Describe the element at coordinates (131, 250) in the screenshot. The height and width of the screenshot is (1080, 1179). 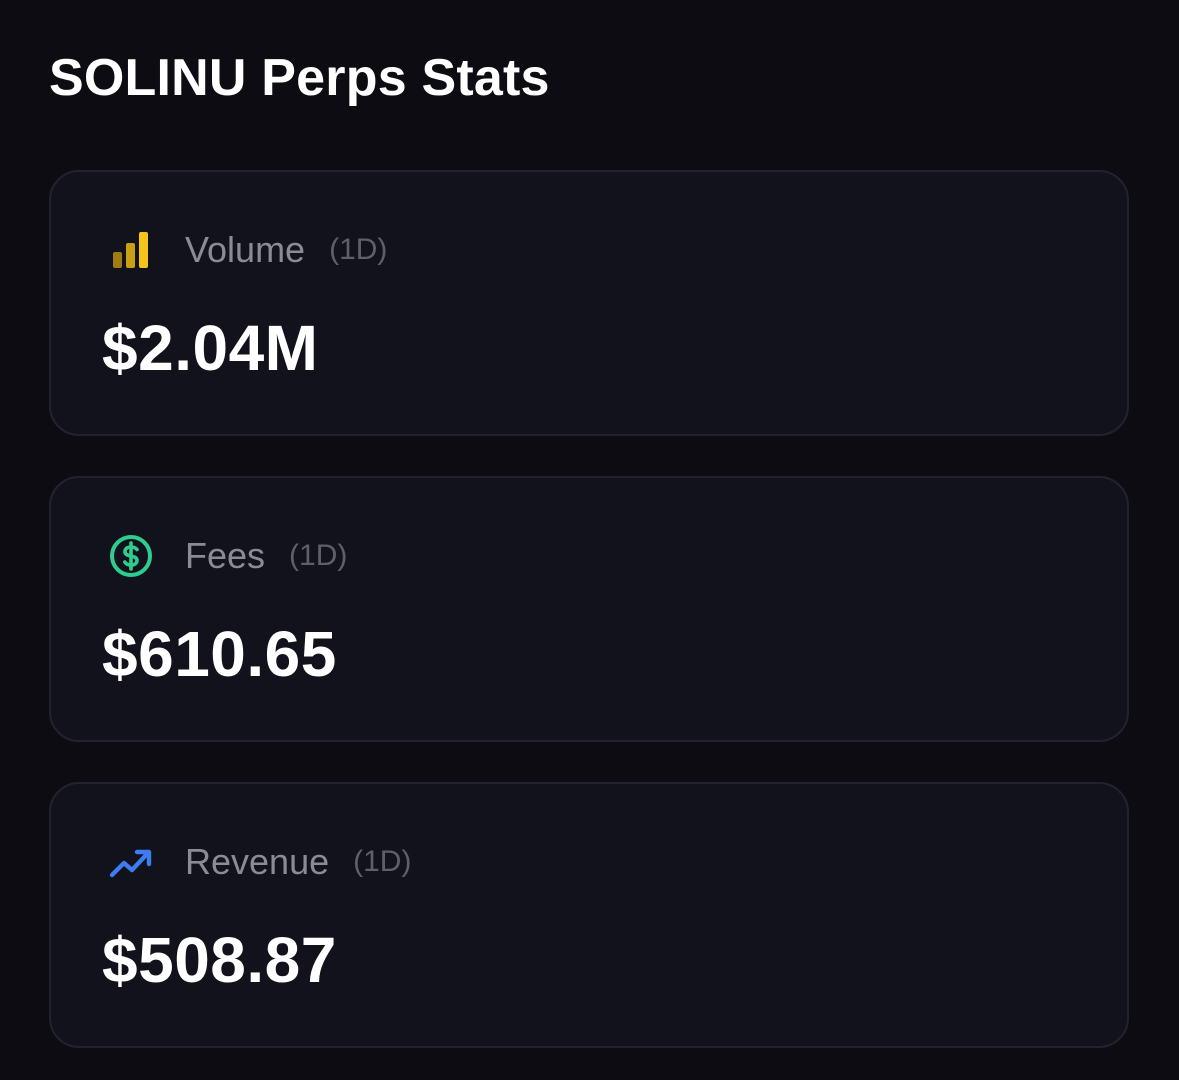
I see `bar-chart-icon` at that location.